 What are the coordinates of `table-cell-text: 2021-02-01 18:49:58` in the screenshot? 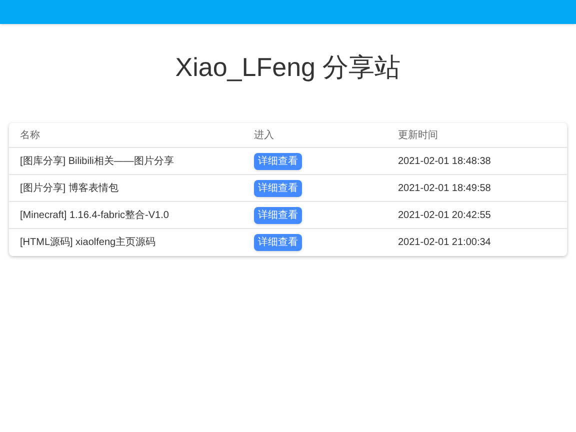 It's located at (444, 189).